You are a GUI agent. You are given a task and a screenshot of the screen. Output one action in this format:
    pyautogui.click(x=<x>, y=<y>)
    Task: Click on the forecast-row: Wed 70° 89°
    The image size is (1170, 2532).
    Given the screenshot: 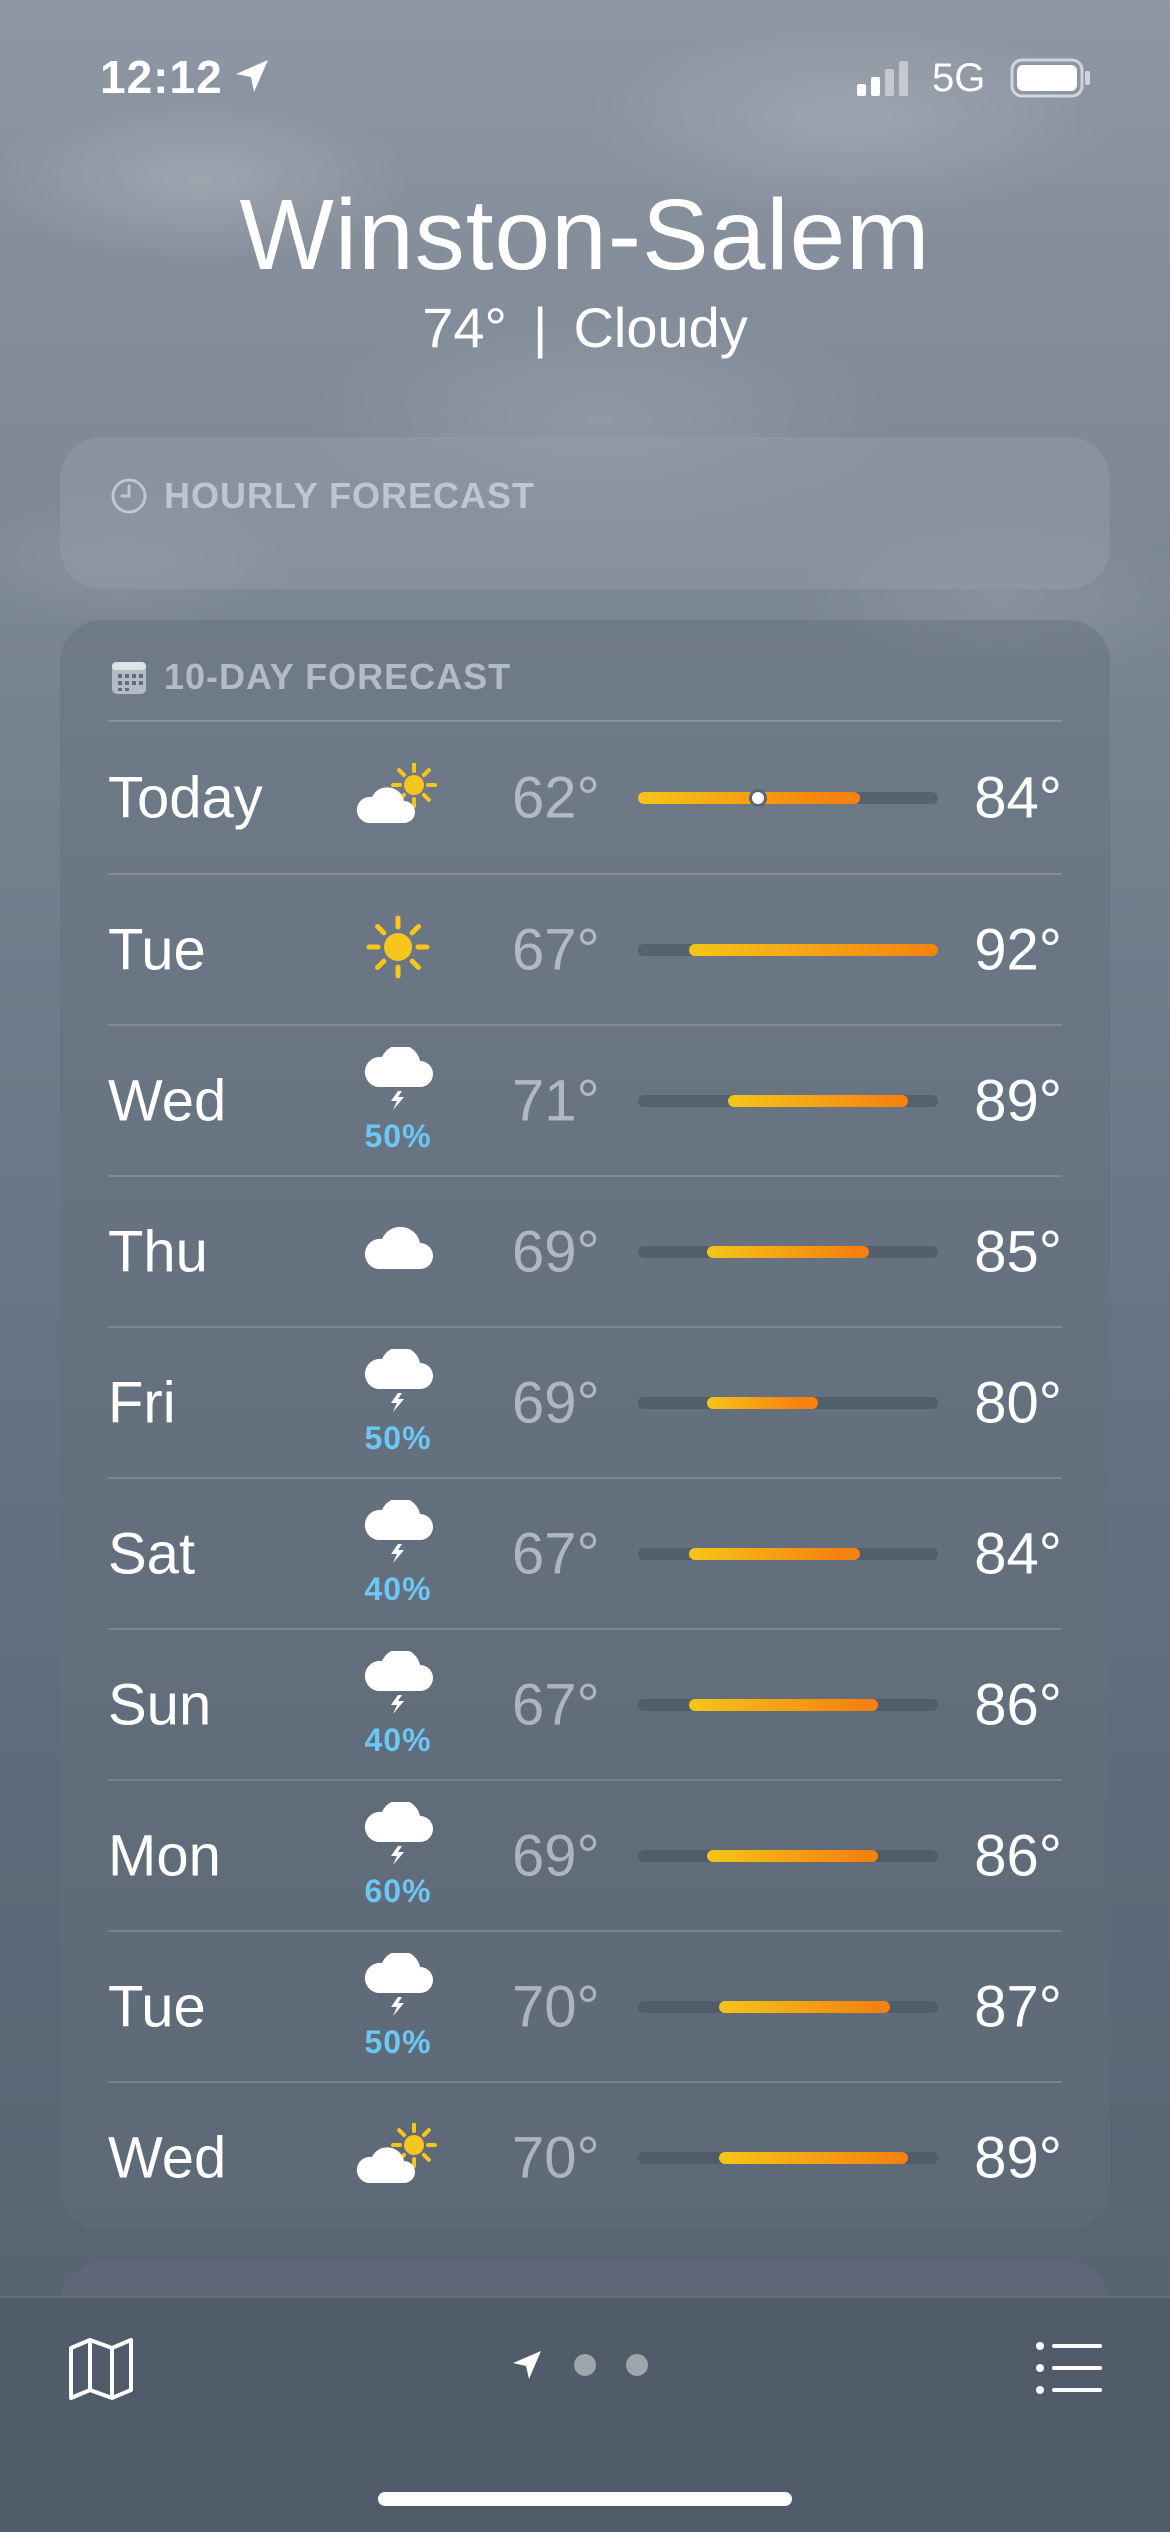 What is the action you would take?
    pyautogui.click(x=585, y=2156)
    